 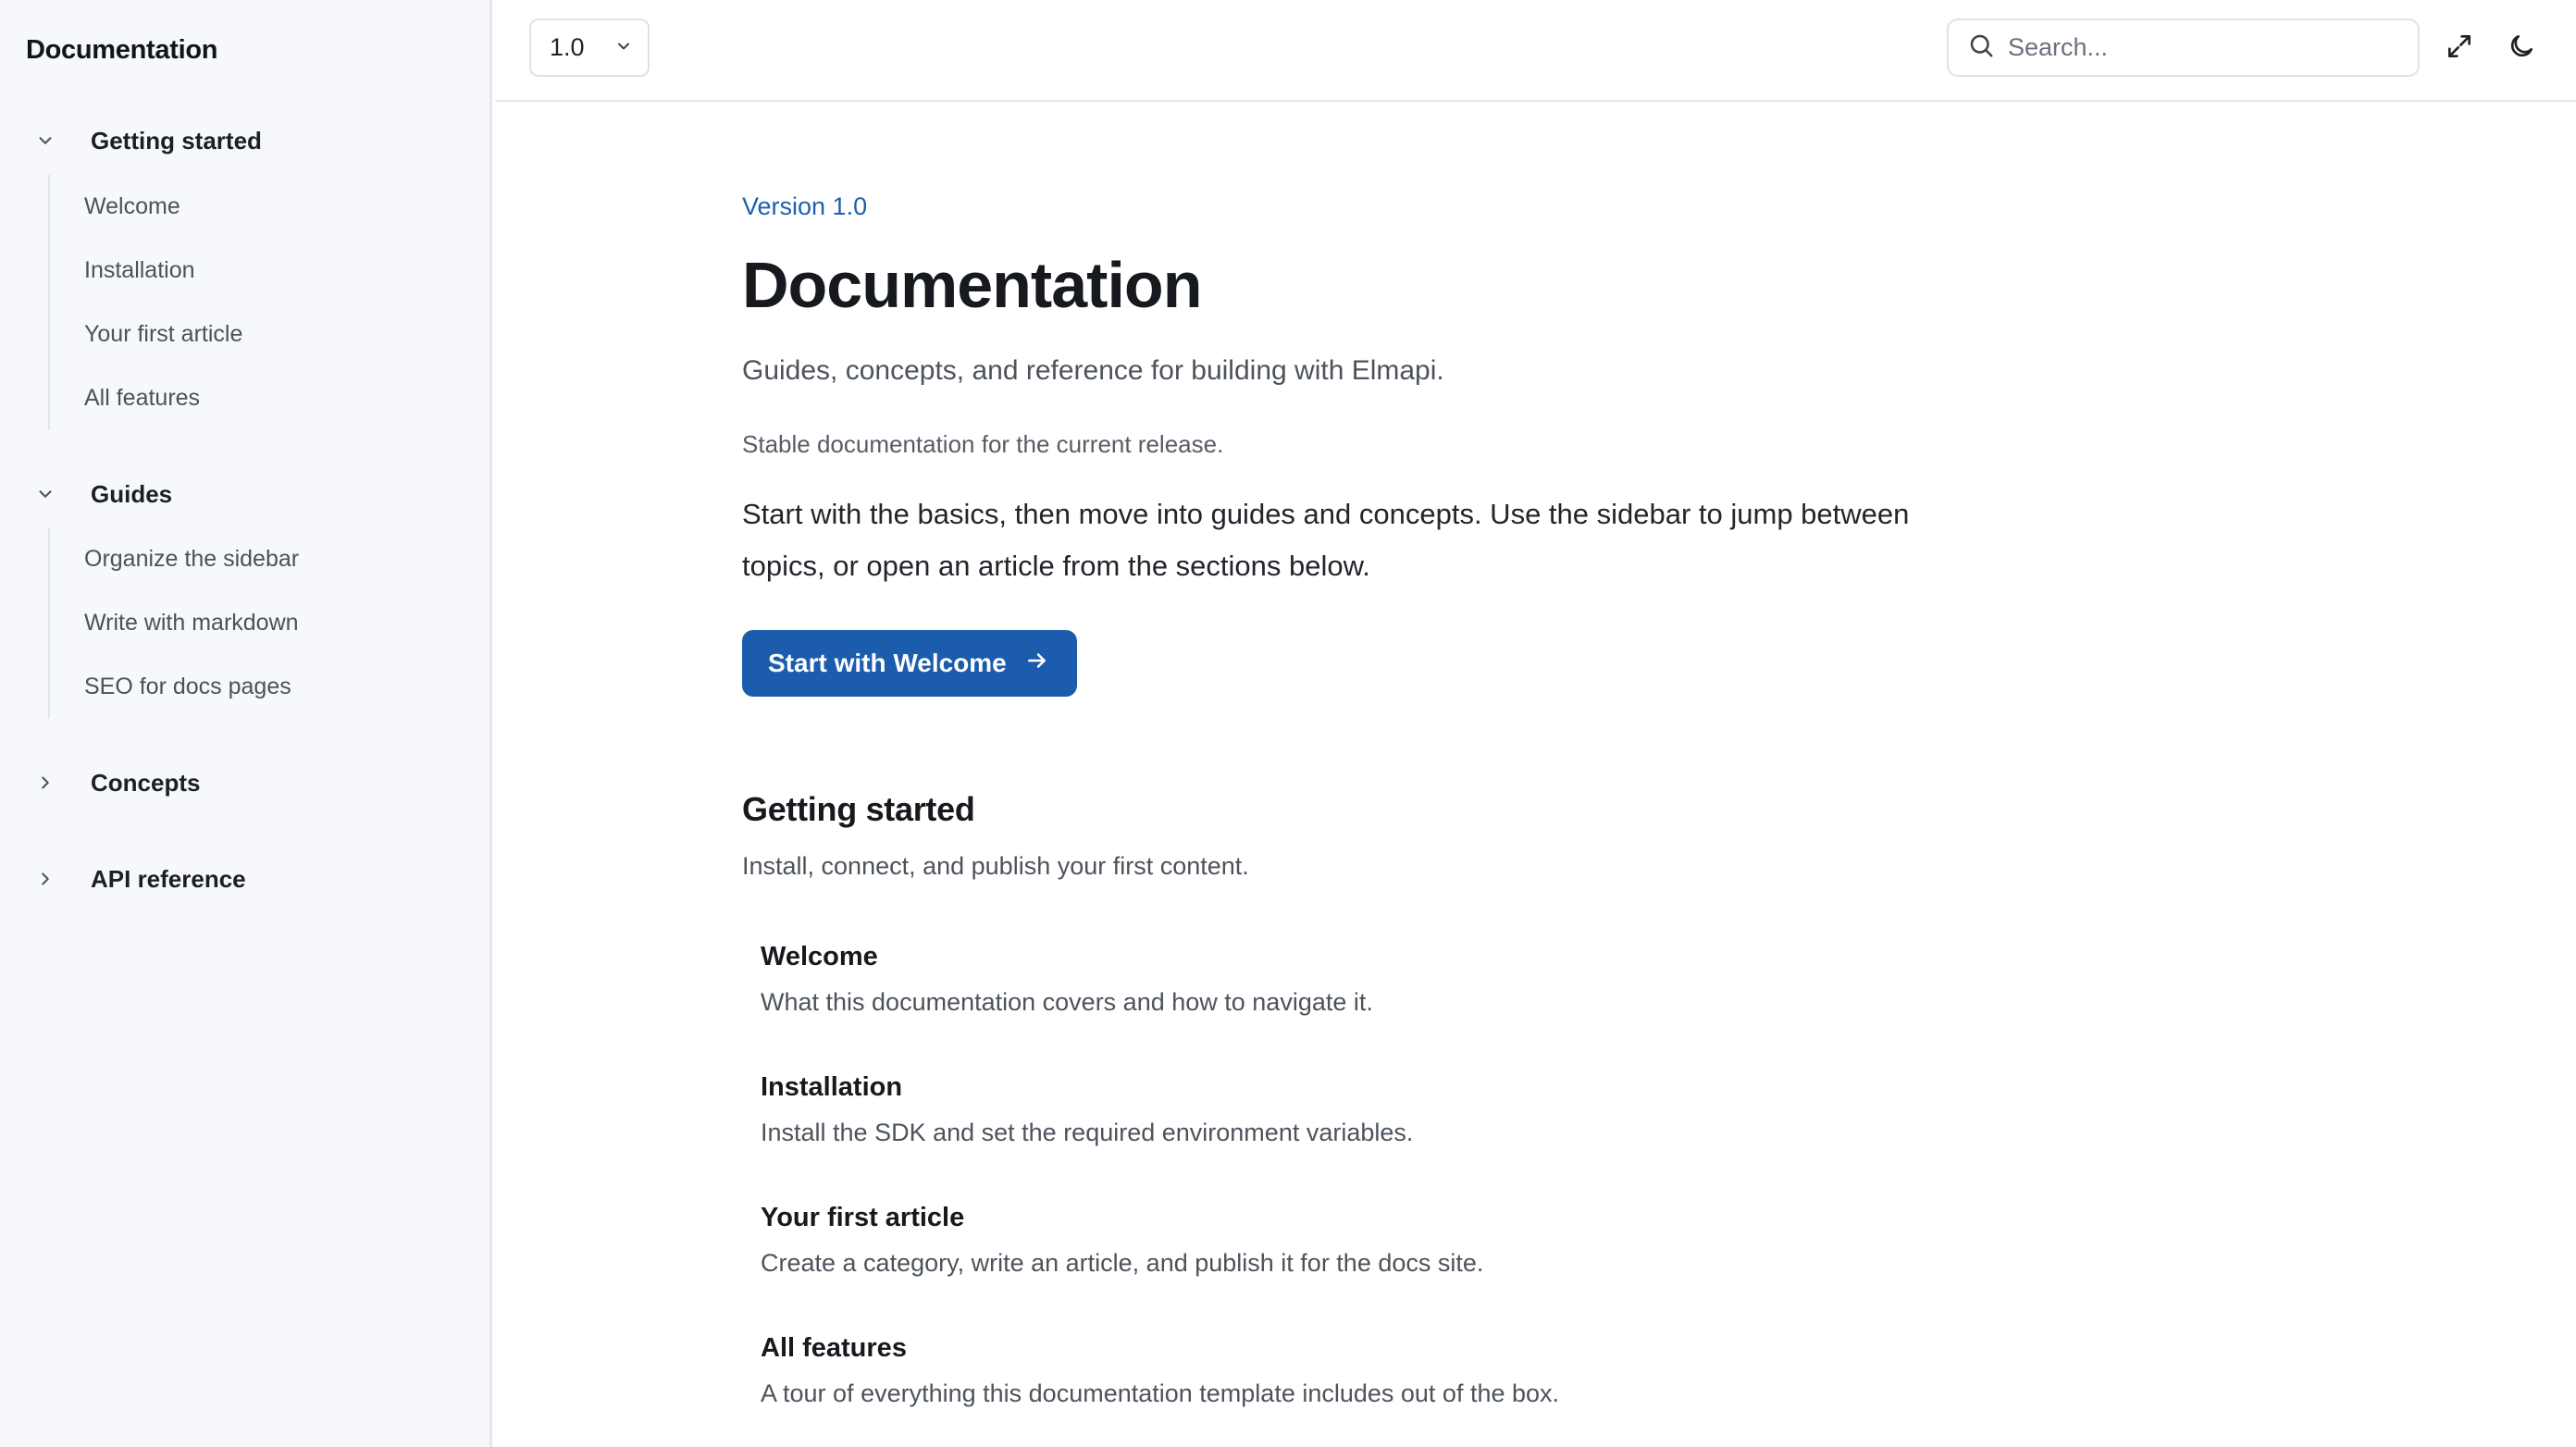 I want to click on theme-toggle-button, so click(x=2522, y=48).